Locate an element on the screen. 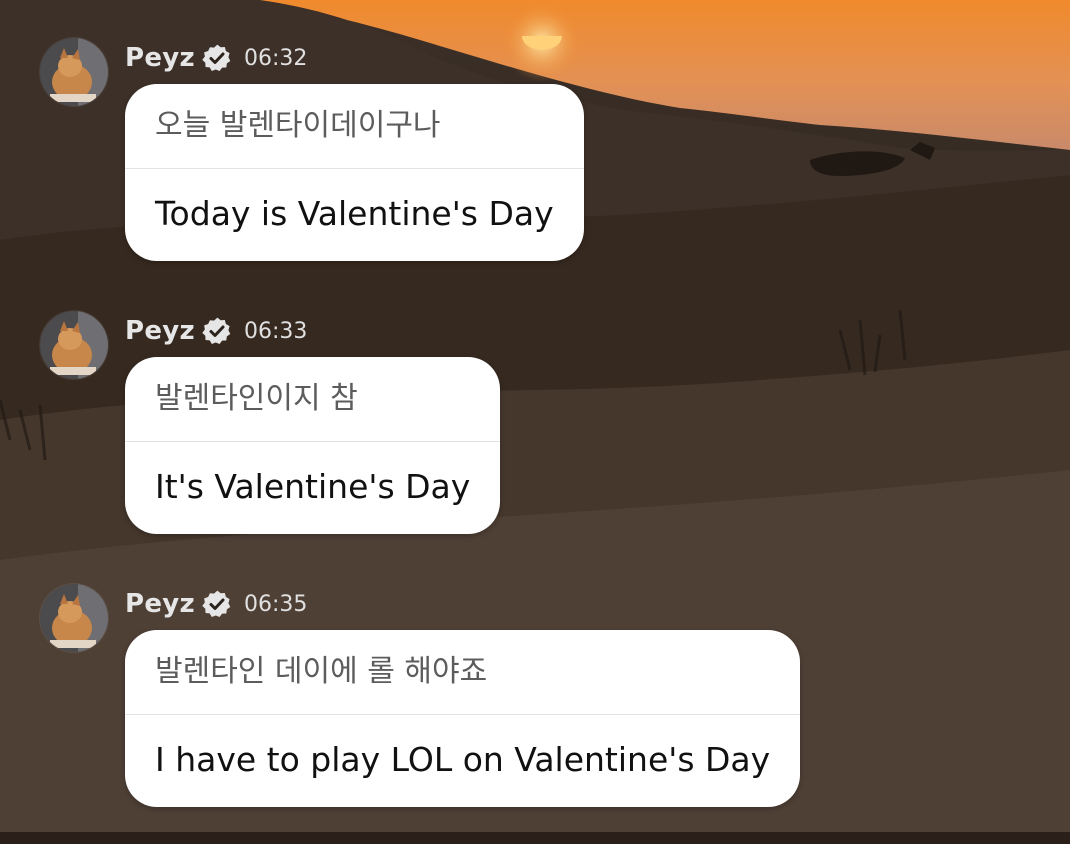  original-text: 발렌타인 데이에 롤 해야죠 is located at coordinates (463, 672).